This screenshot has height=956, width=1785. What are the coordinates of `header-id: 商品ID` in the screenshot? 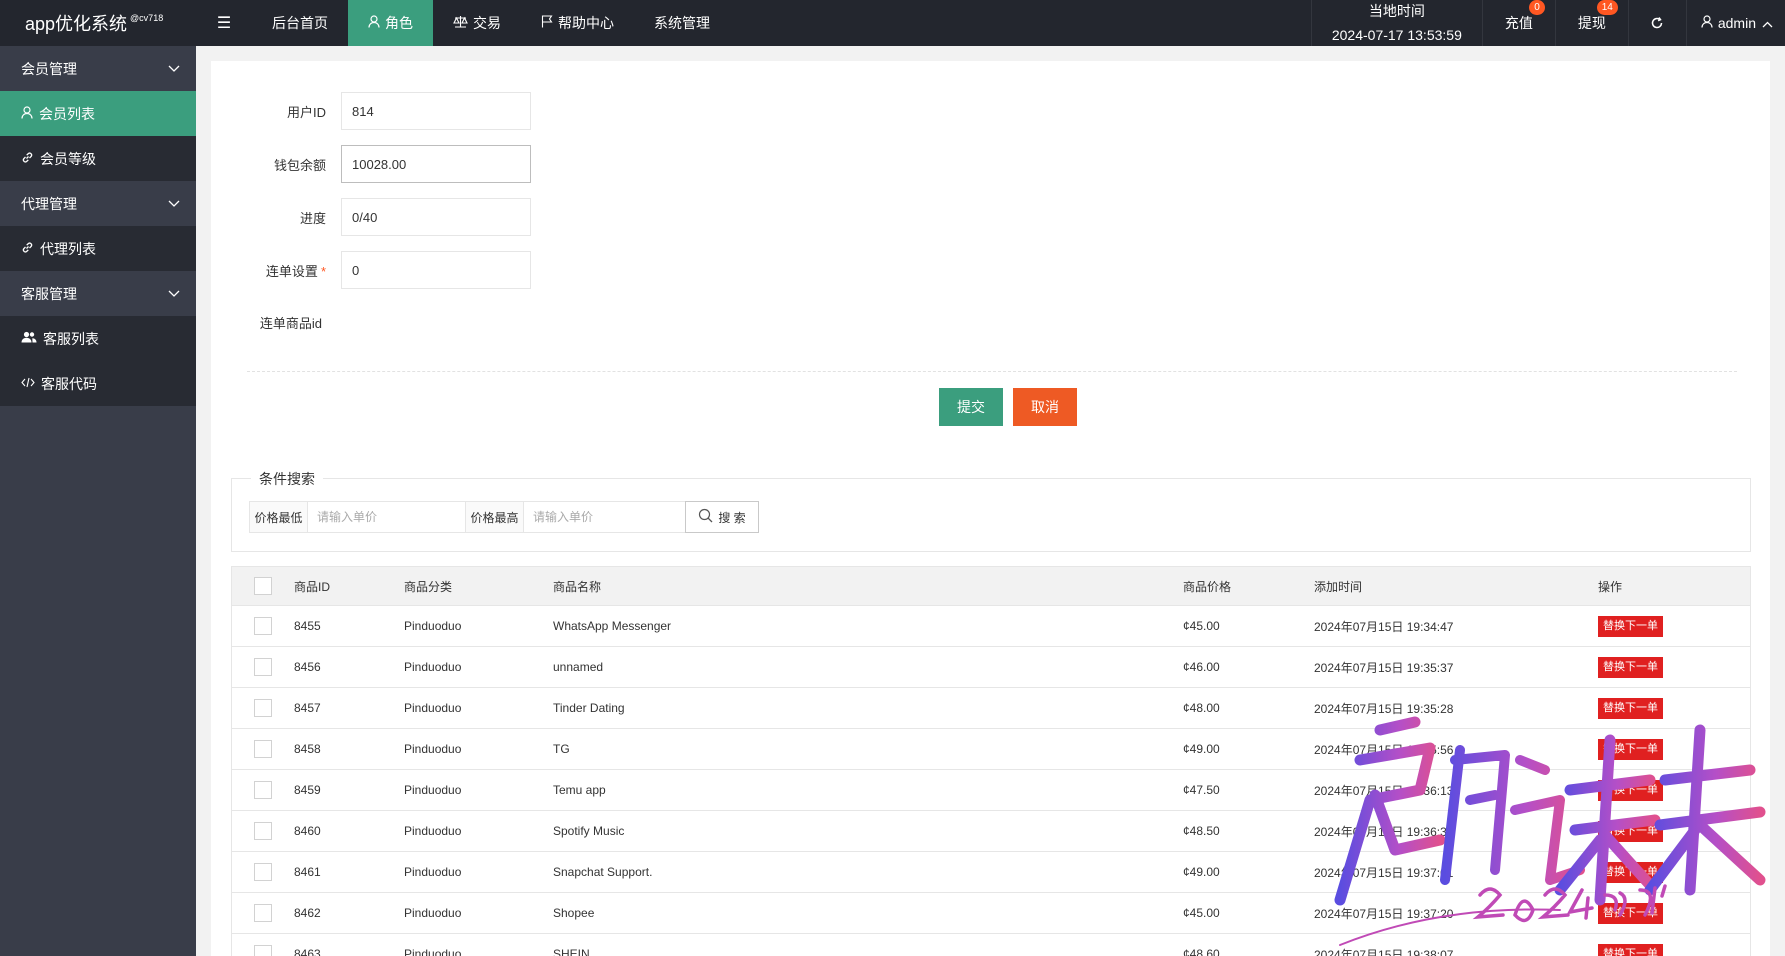 It's located at (349, 586).